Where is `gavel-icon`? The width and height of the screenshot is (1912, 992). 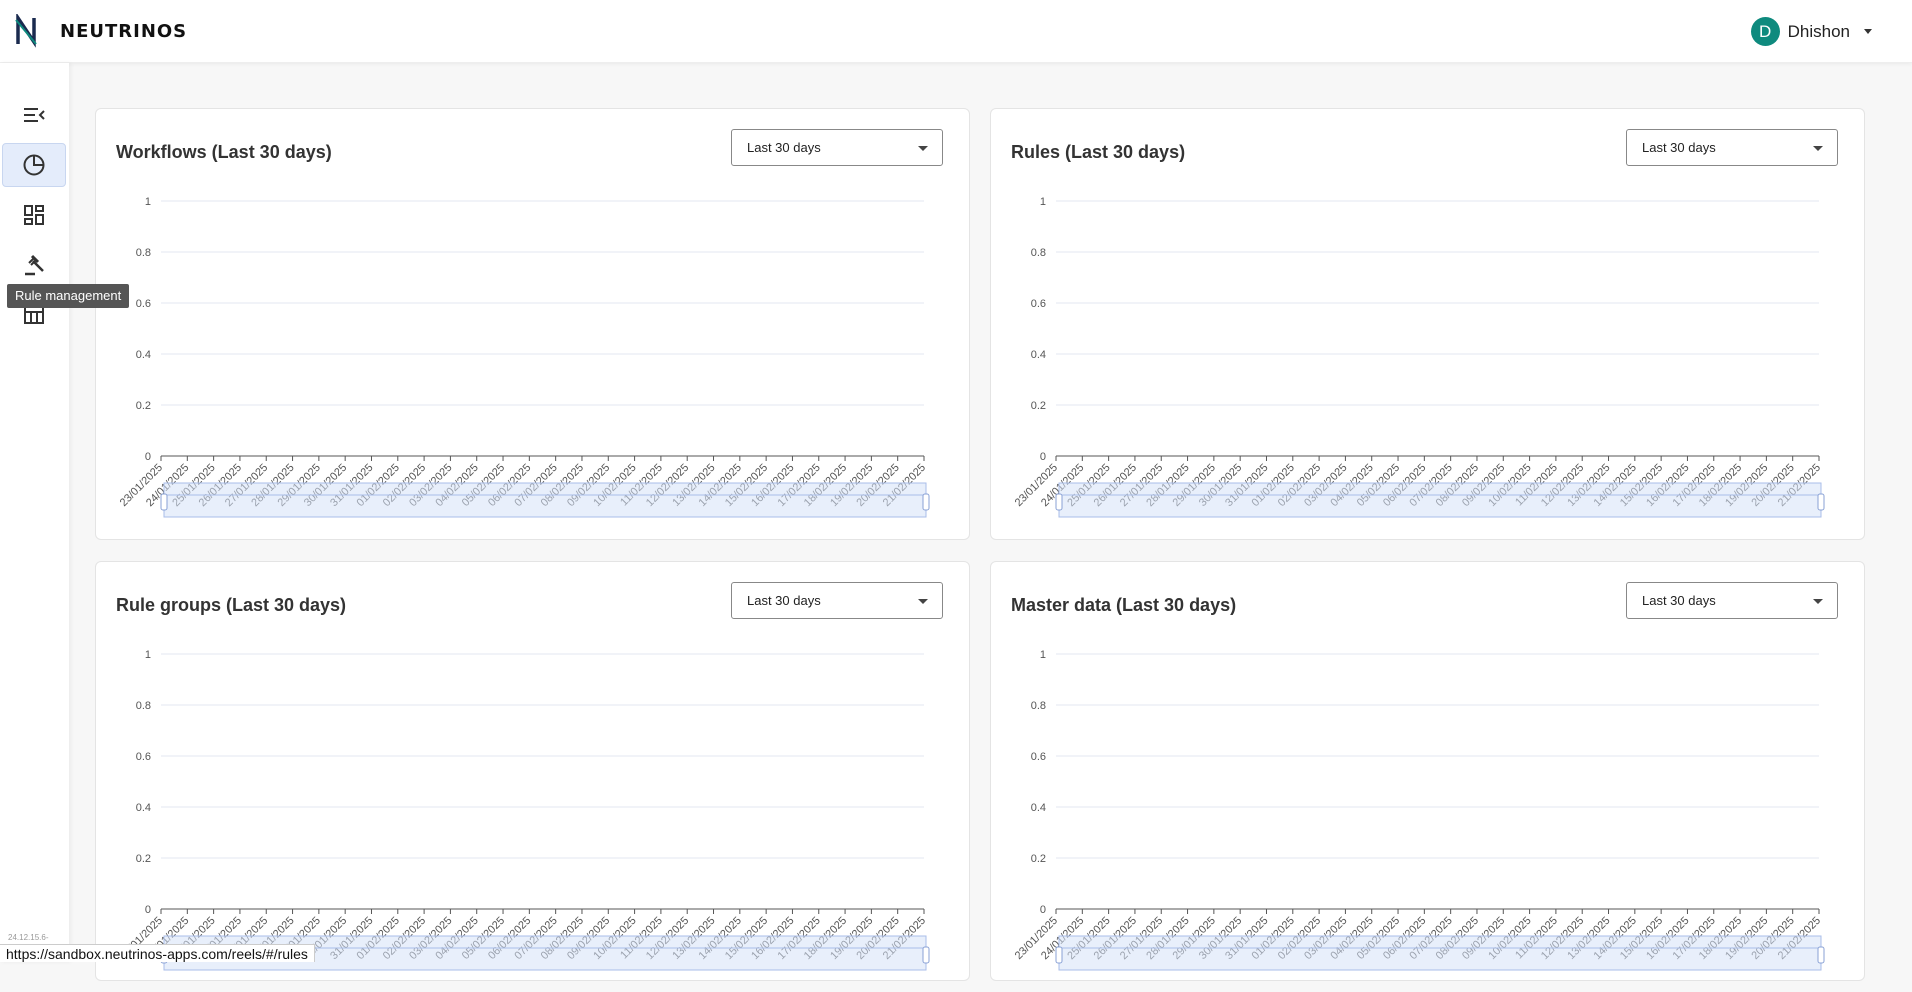
gavel-icon is located at coordinates (34, 265).